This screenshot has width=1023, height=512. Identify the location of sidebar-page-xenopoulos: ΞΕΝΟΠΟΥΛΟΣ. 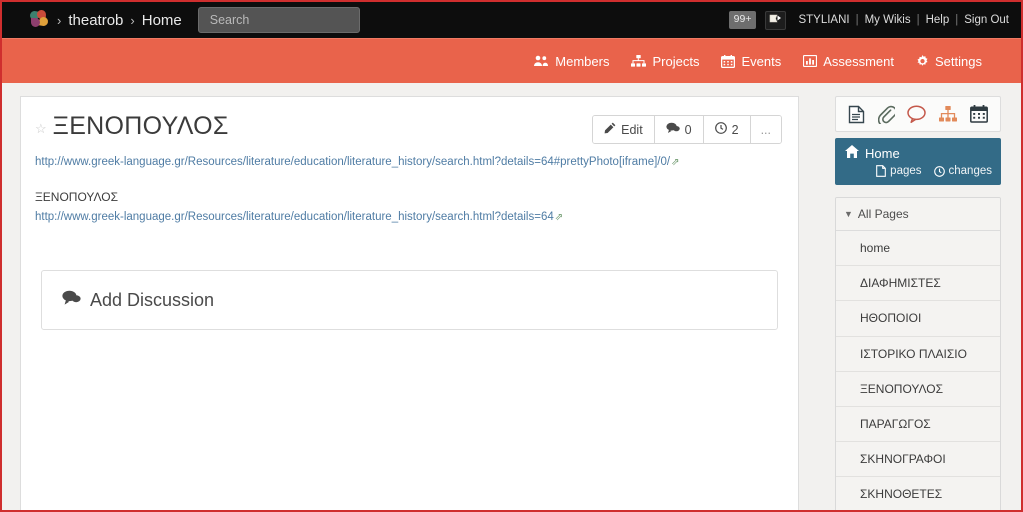
(918, 389).